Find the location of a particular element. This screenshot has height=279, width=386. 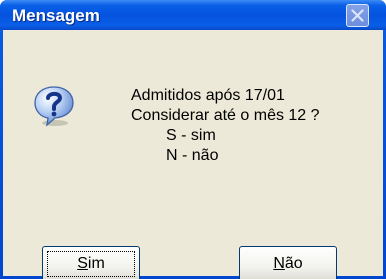

option-no-text: N - não is located at coordinates (192, 155).